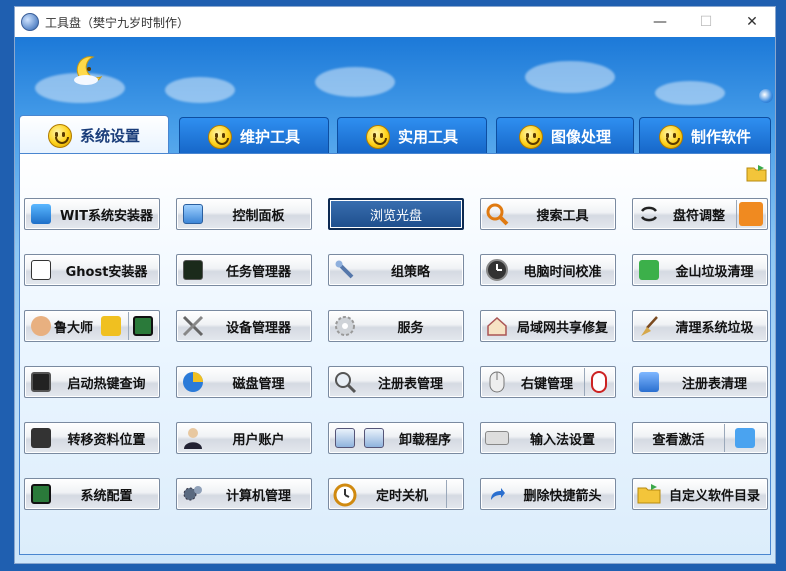  I want to click on gears-icon, so click(193, 494).